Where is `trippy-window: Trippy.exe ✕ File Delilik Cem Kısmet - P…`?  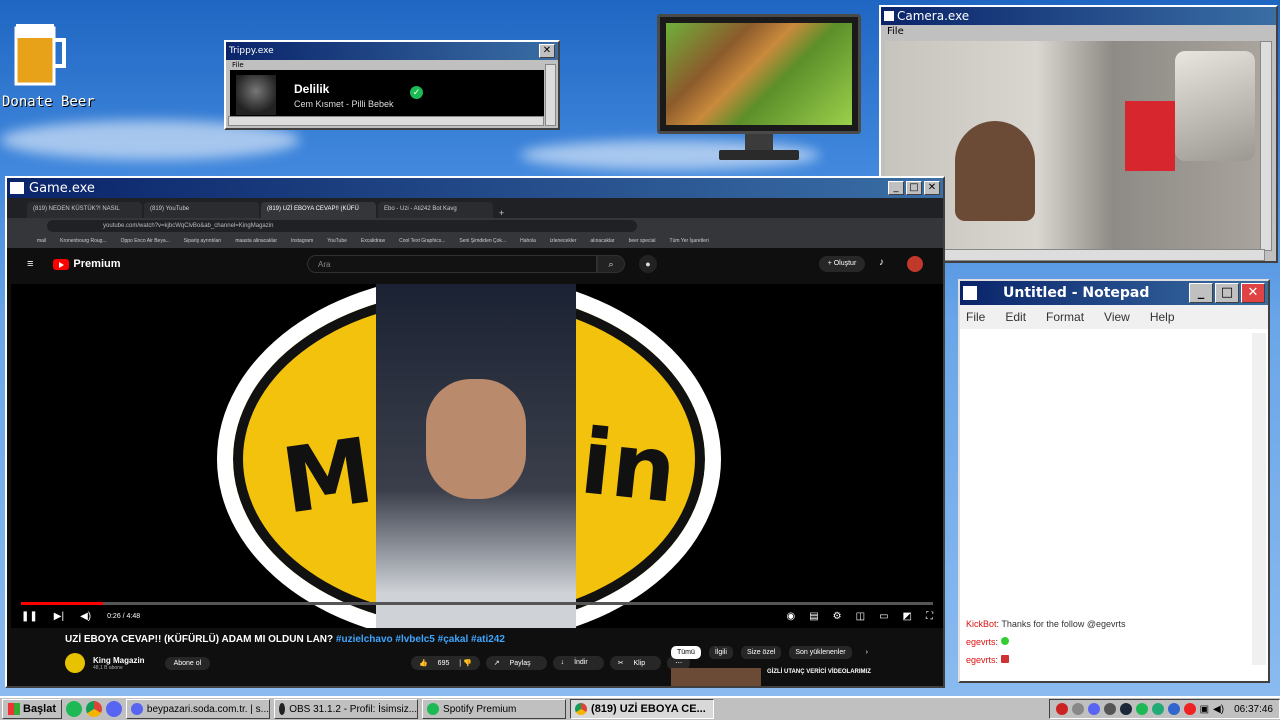 trippy-window: Trippy.exe ✕ File Delilik Cem Kısmet - P… is located at coordinates (392, 85).